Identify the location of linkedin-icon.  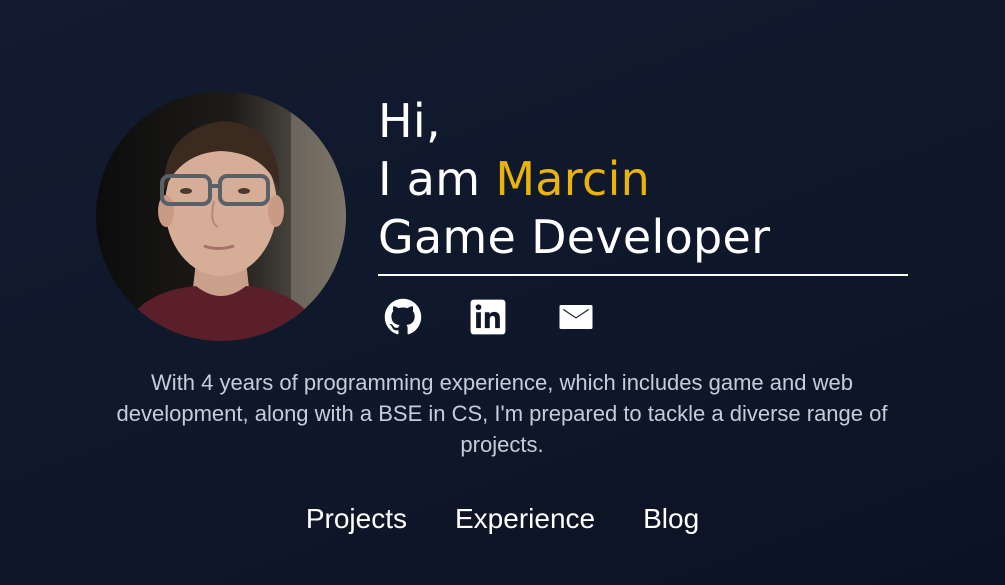
(488, 317).